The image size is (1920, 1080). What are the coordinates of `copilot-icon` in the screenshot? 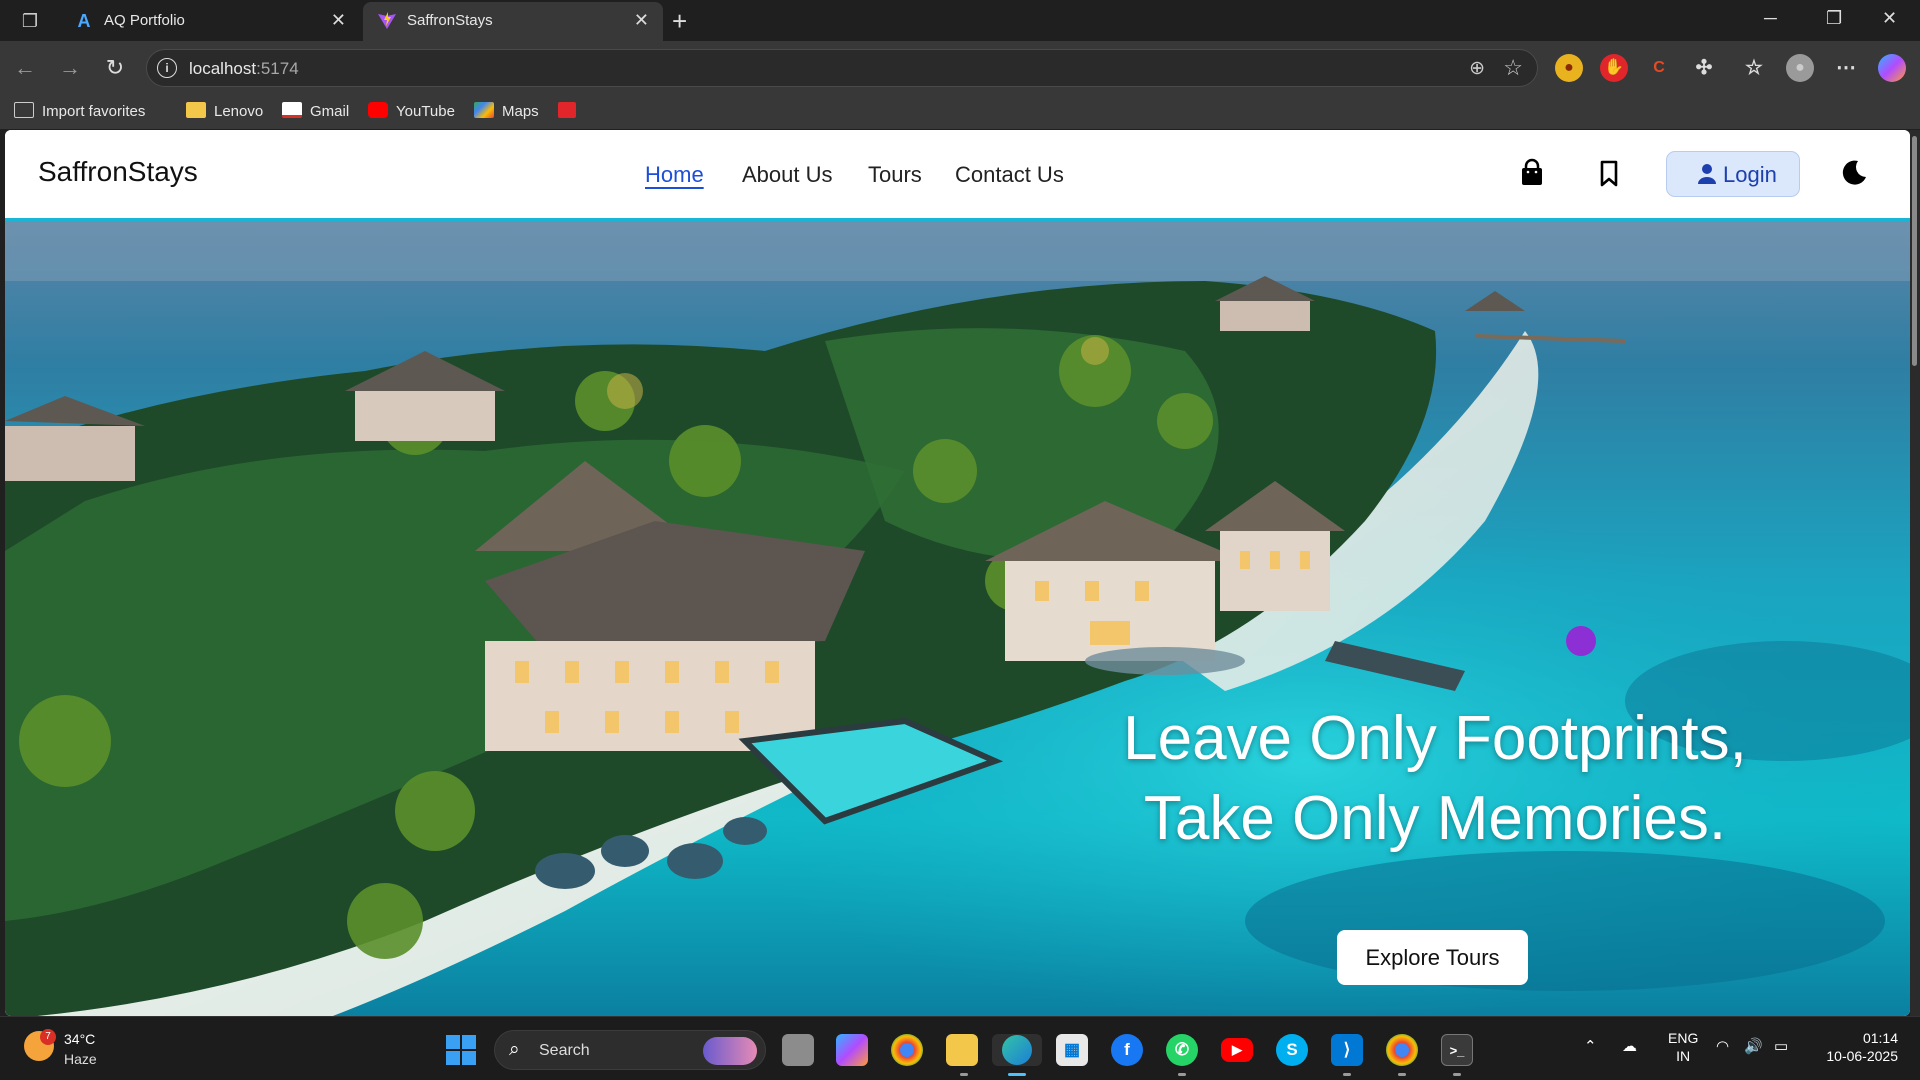 It's located at (1892, 68).